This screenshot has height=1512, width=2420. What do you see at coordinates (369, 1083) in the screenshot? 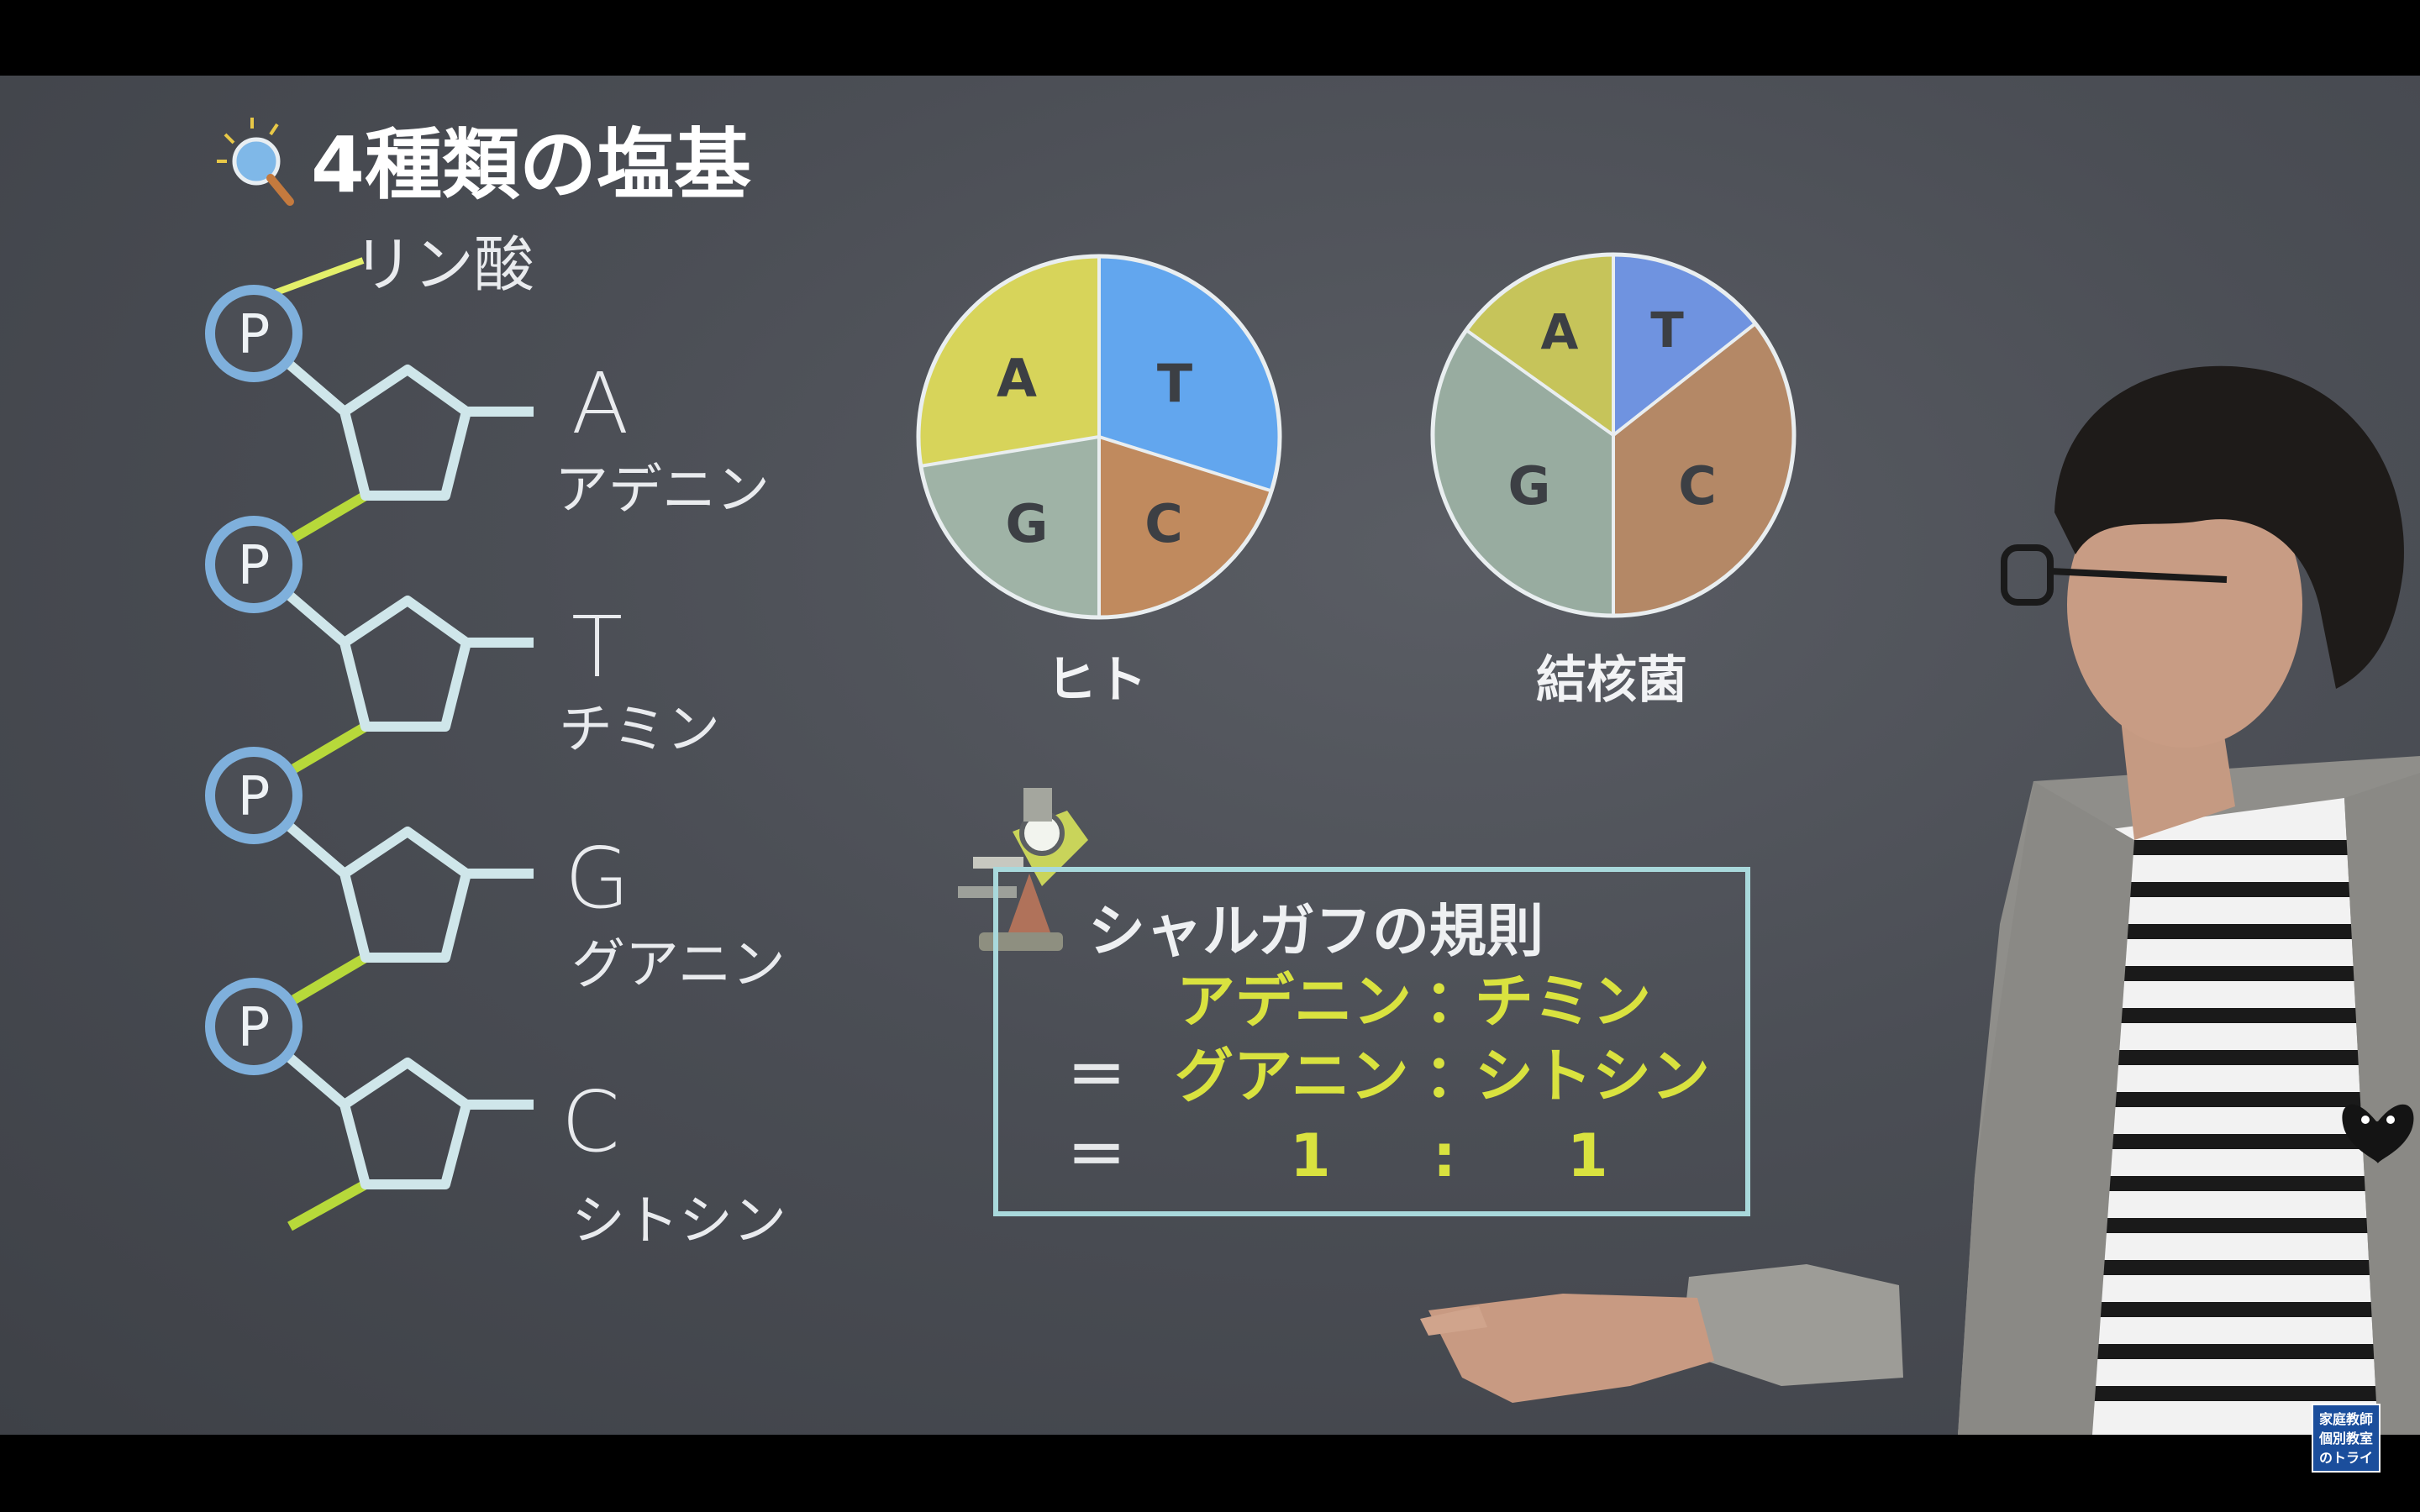
I see `nucleotide-unit-4: P` at bounding box center [369, 1083].